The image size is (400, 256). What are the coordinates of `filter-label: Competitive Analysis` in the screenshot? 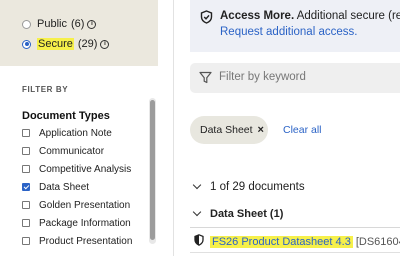 It's located at (85, 169).